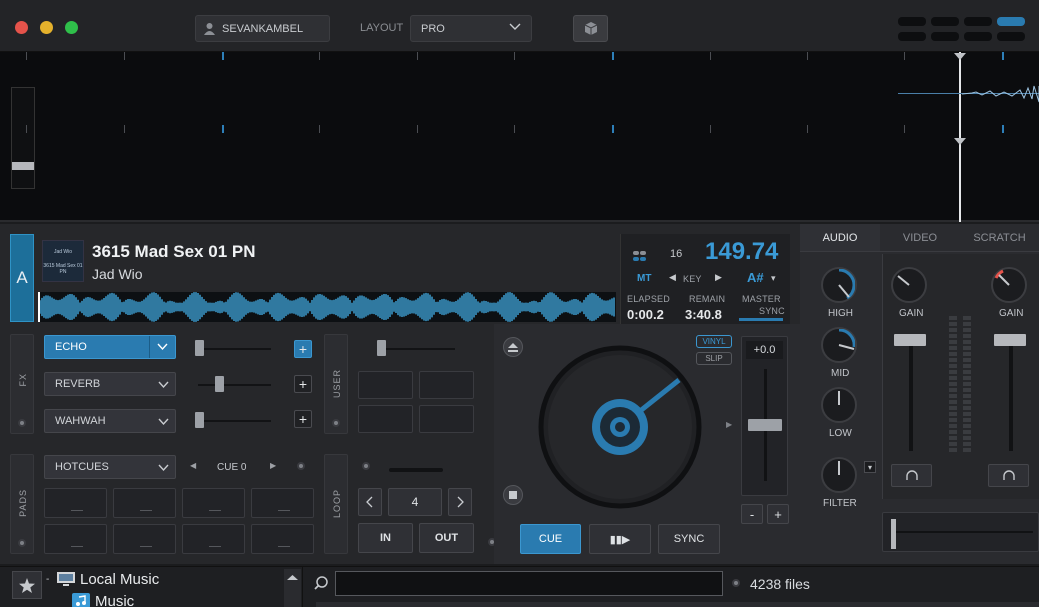 This screenshot has height=607, width=1039. Describe the element at coordinates (963, 532) in the screenshot. I see `crossfader-track` at that location.